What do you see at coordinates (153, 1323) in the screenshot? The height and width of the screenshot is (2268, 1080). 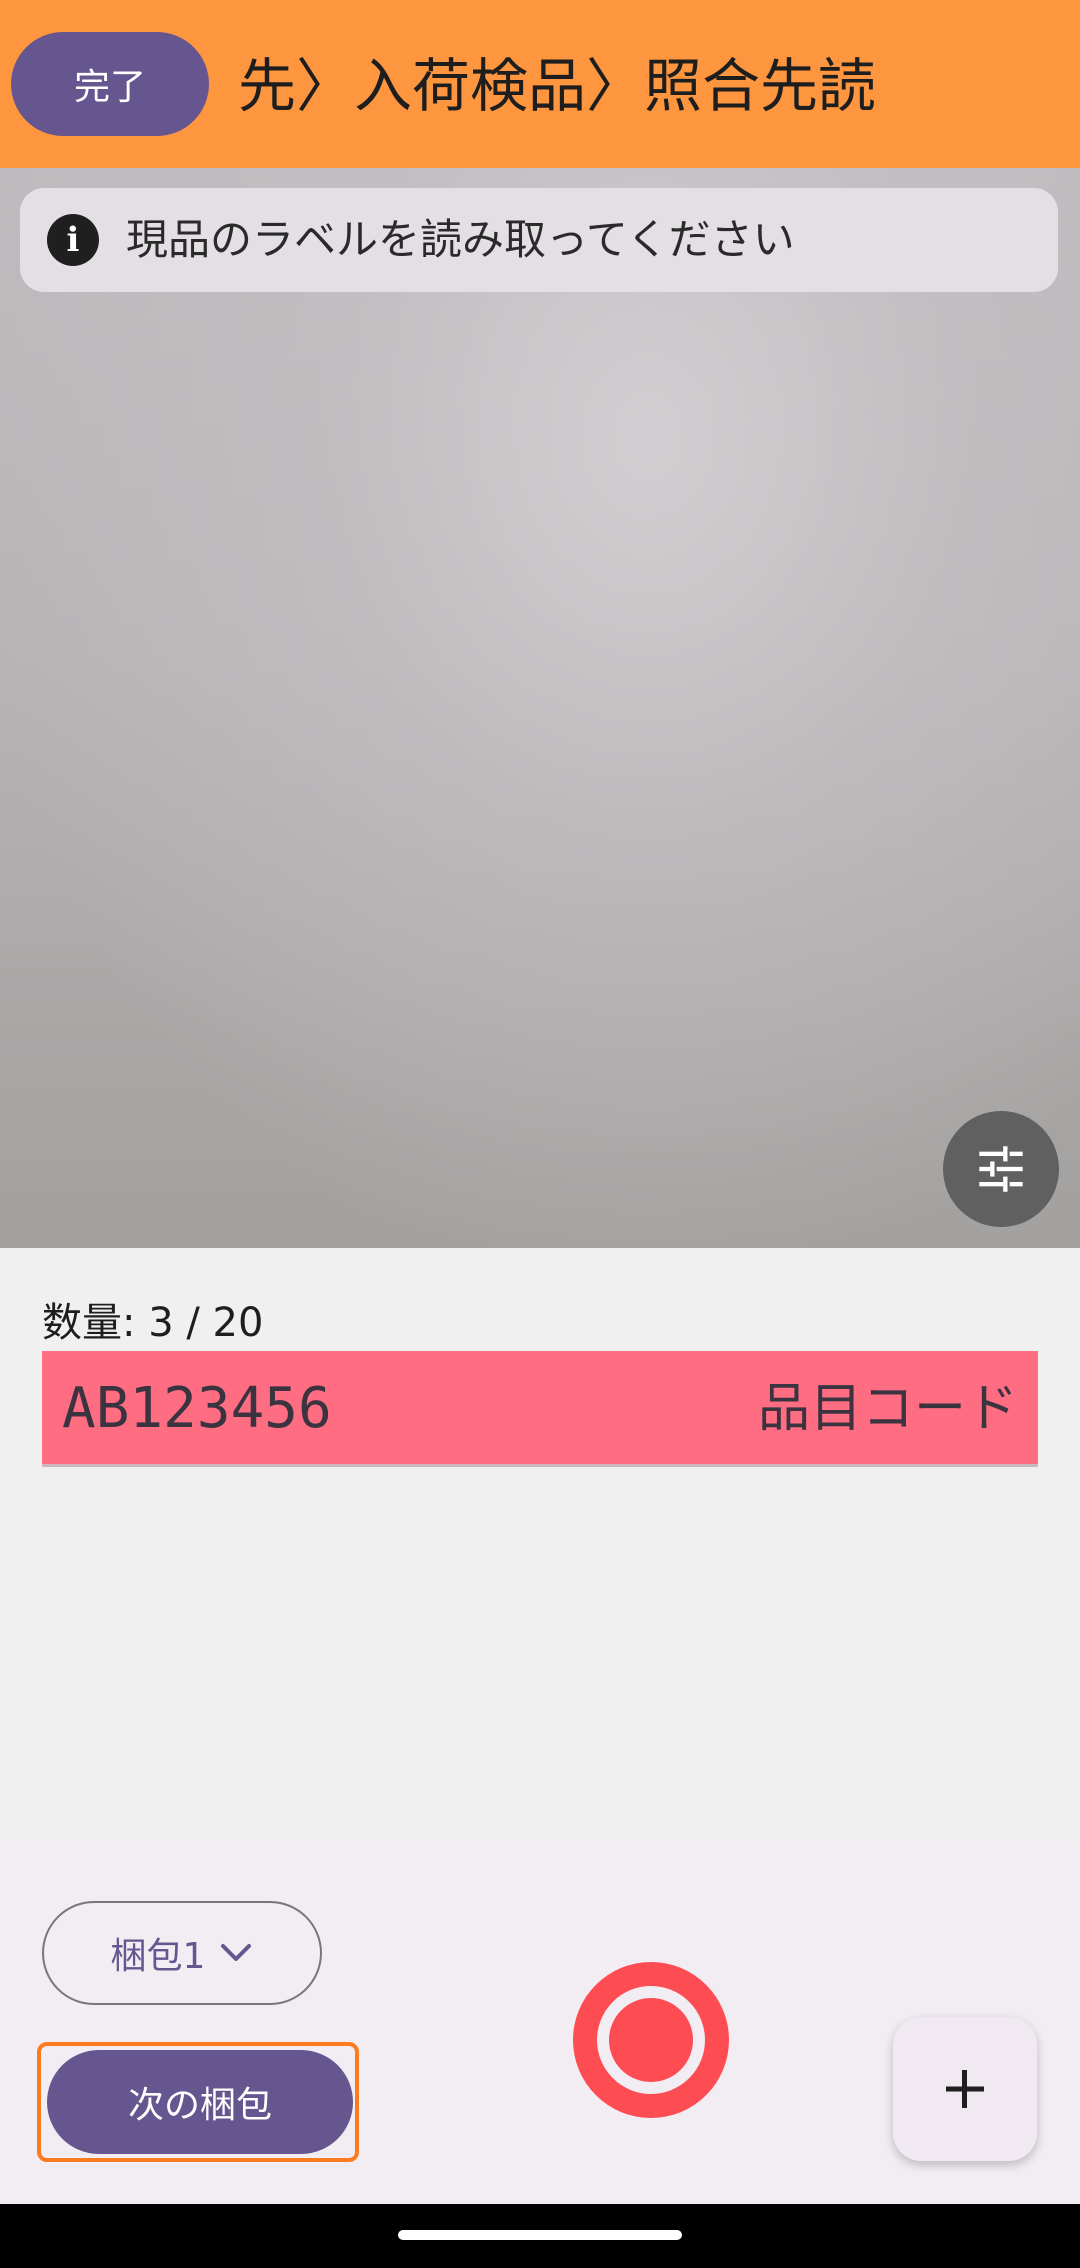 I see `quantity-label: 数量: 3 / 20` at bounding box center [153, 1323].